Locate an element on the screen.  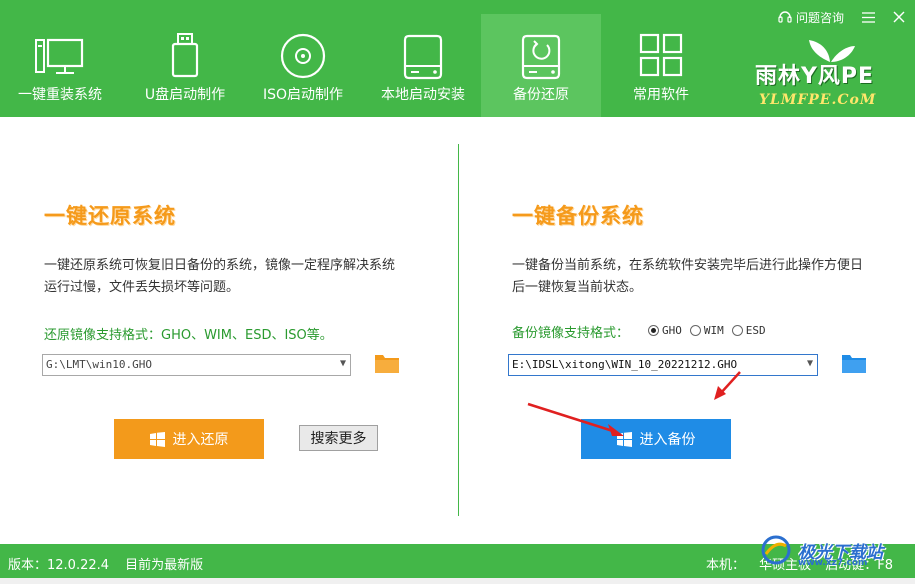
nav-one-click-reinstall: 一键重装系统 is located at coordinates (60, 65).